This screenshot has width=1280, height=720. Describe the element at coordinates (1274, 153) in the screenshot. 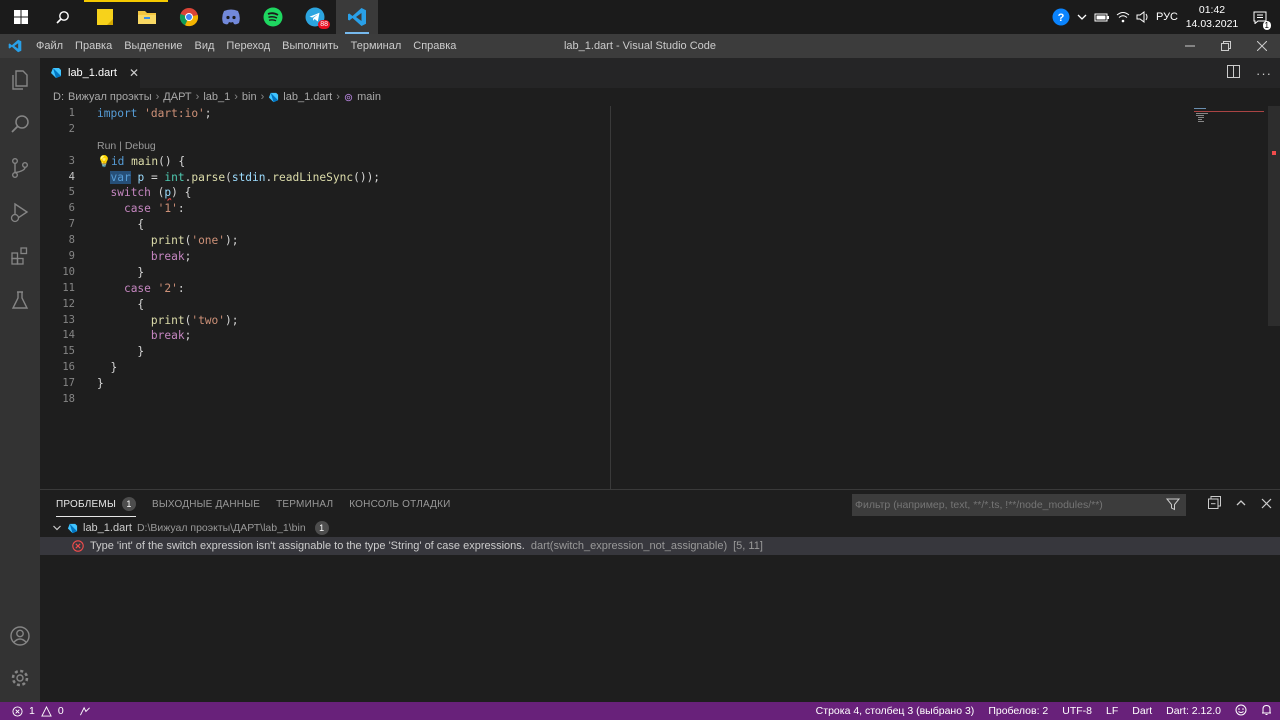

I see `error-marker` at that location.